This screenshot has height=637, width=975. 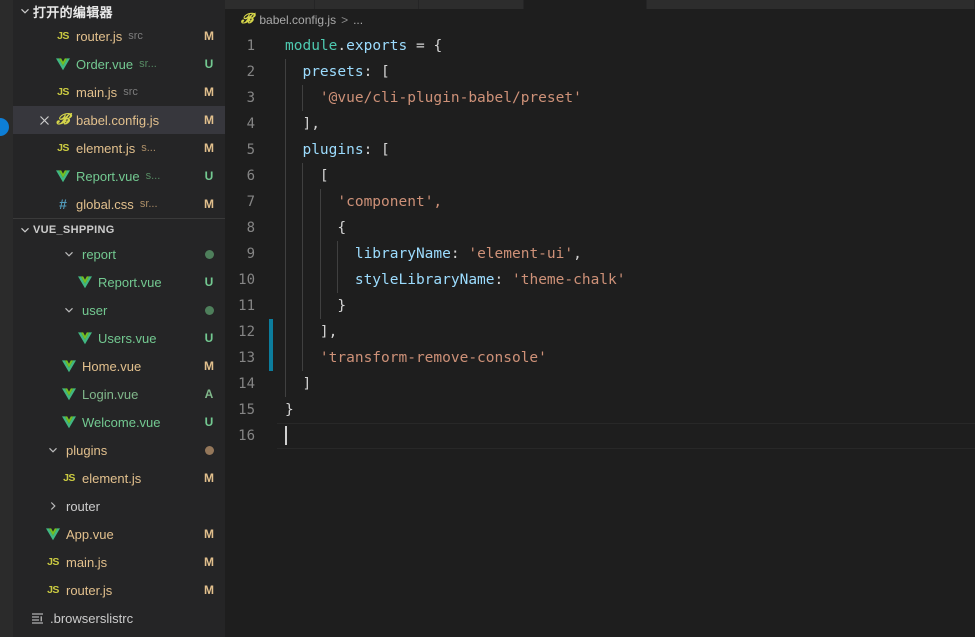 What do you see at coordinates (119, 534) in the screenshot?
I see `tree-file-row: App.vue M` at bounding box center [119, 534].